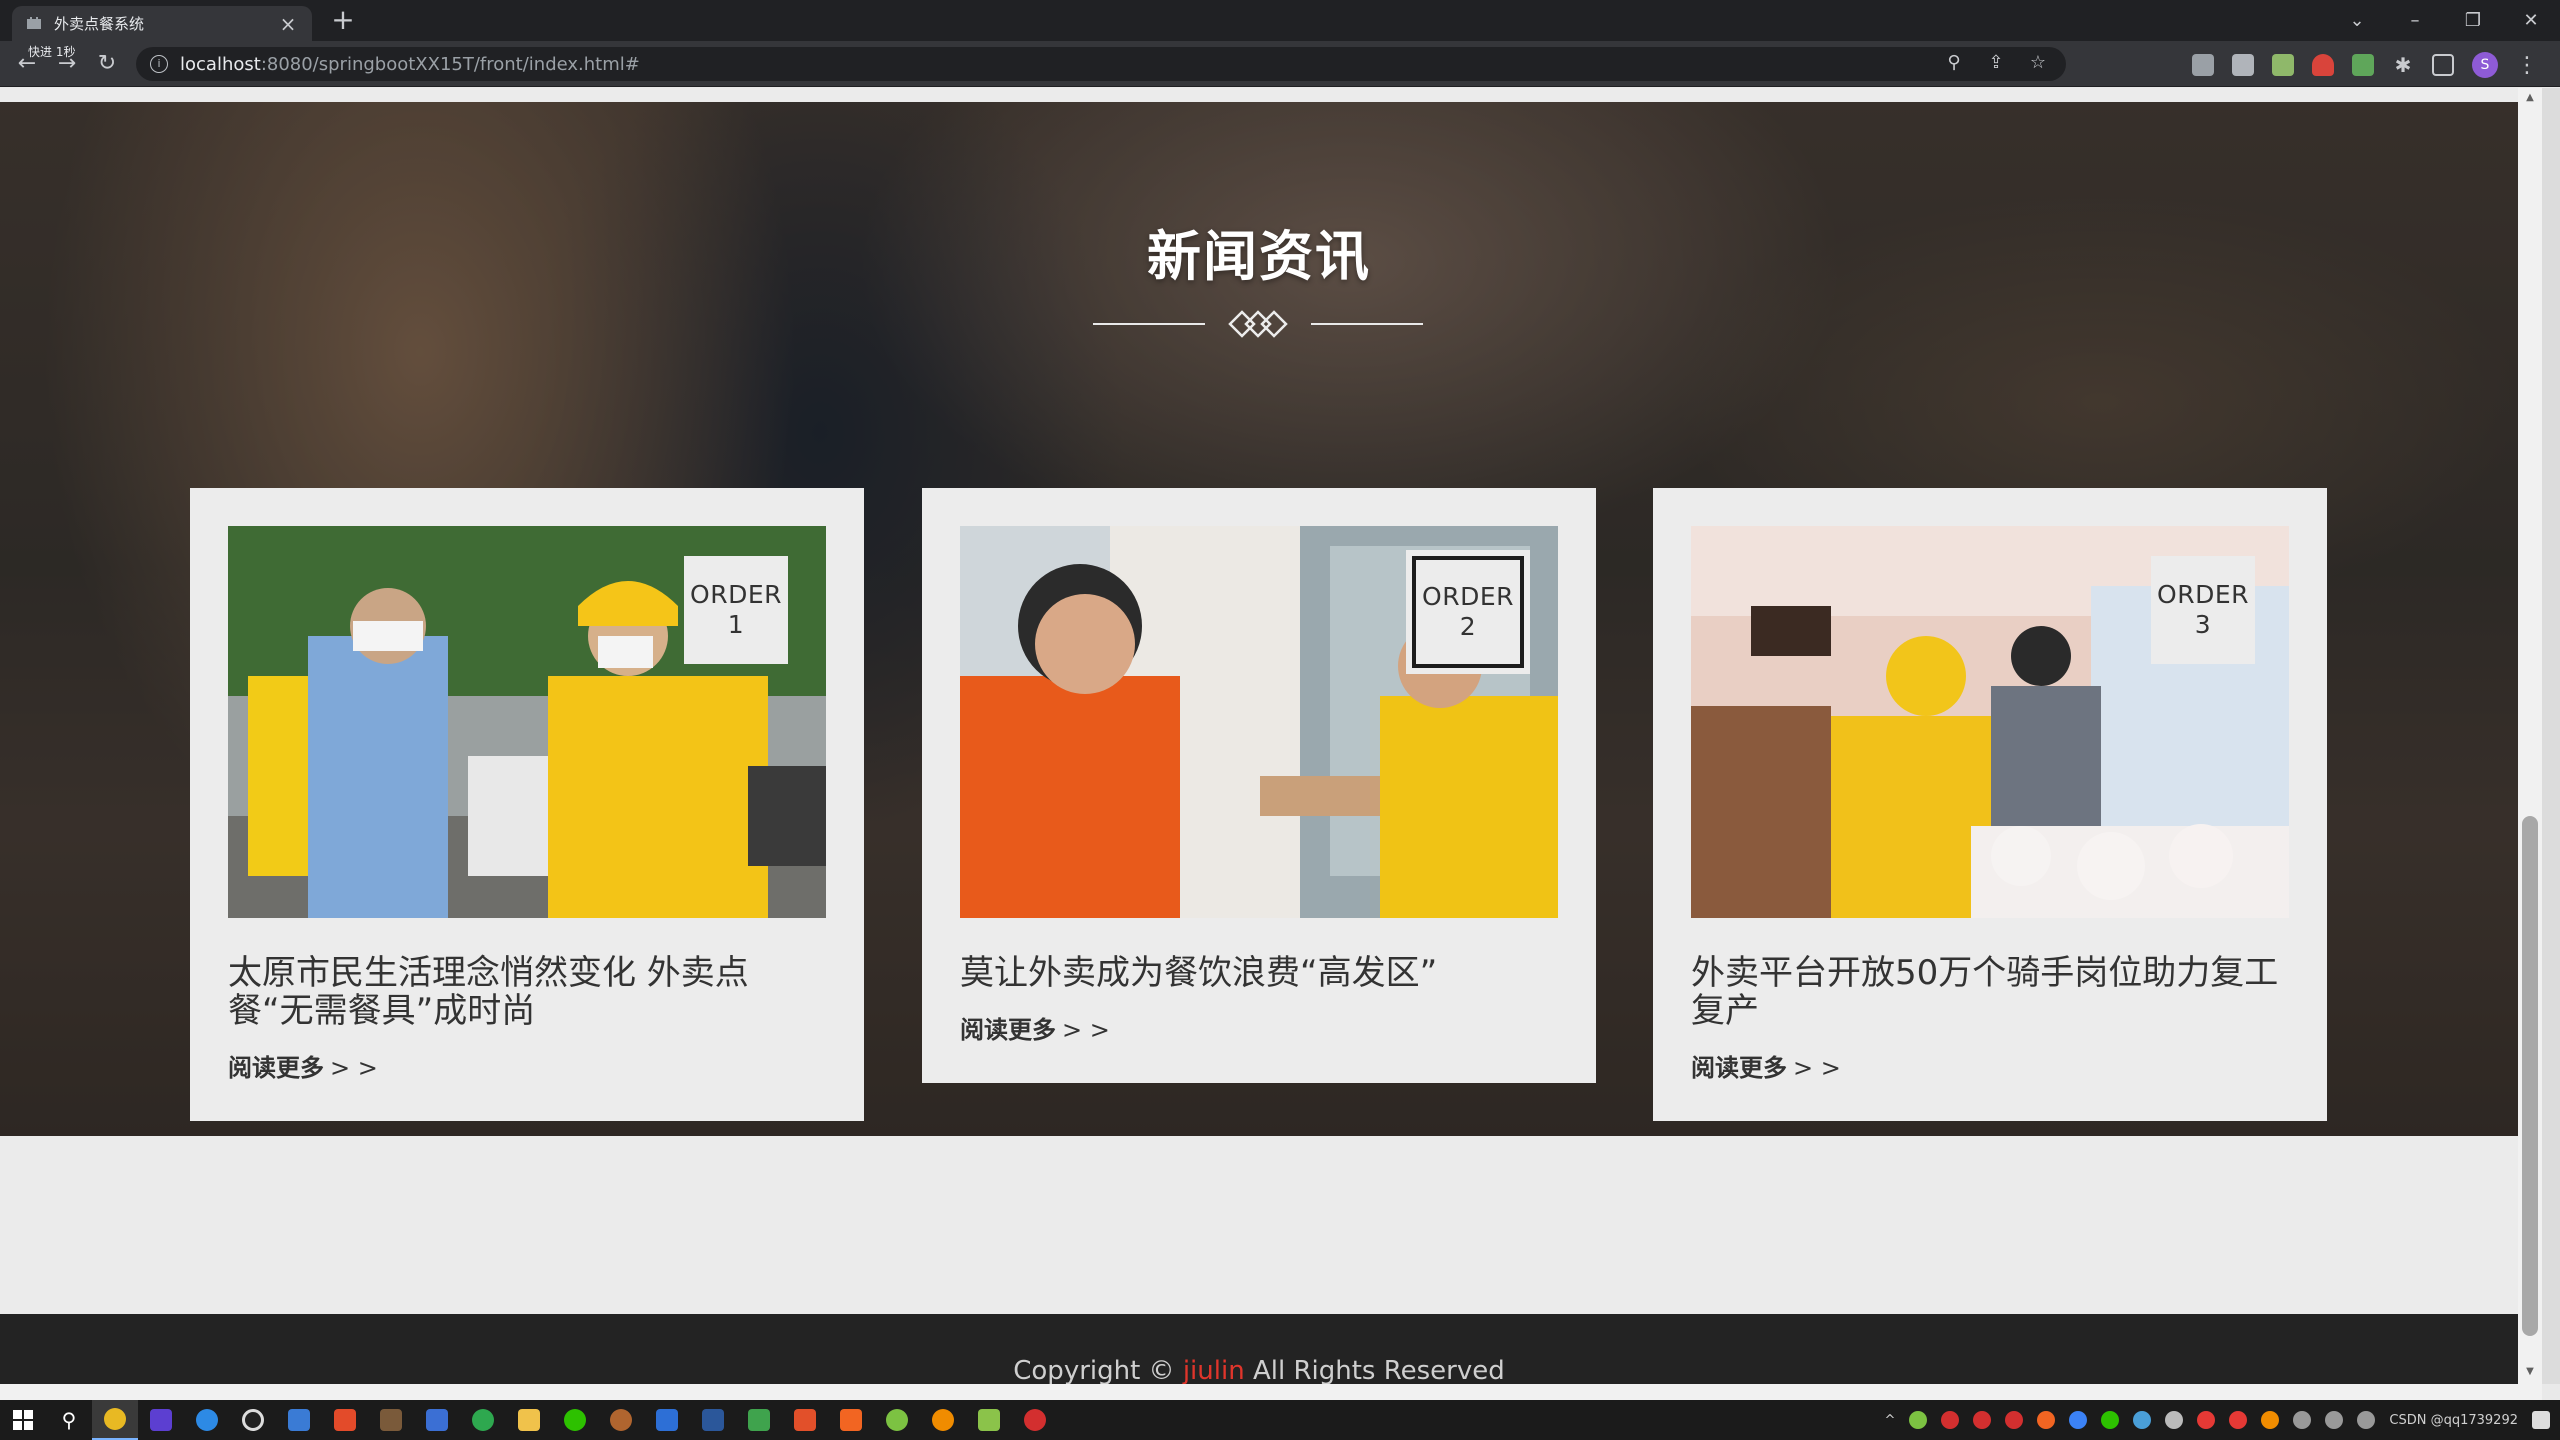  What do you see at coordinates (1259, 973) in the screenshot?
I see `news-card-title: 莫让外卖成为餐饮浪费“高发区”` at bounding box center [1259, 973].